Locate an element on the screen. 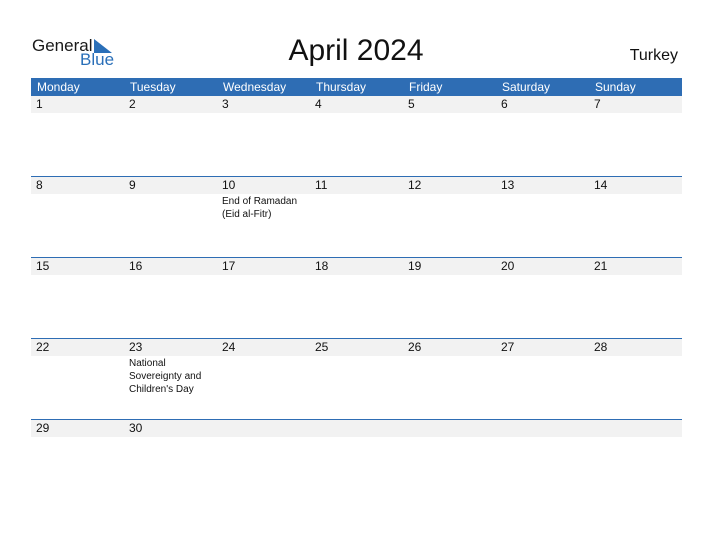  page-title: April 2024 is located at coordinates (356, 50).